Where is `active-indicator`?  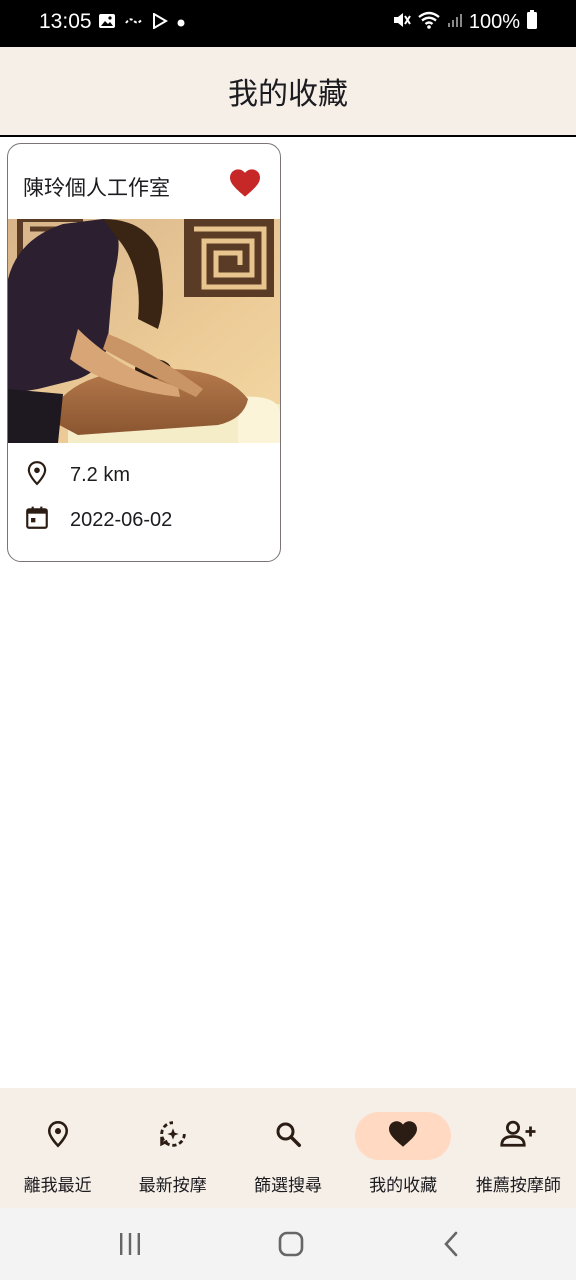 active-indicator is located at coordinates (403, 1136).